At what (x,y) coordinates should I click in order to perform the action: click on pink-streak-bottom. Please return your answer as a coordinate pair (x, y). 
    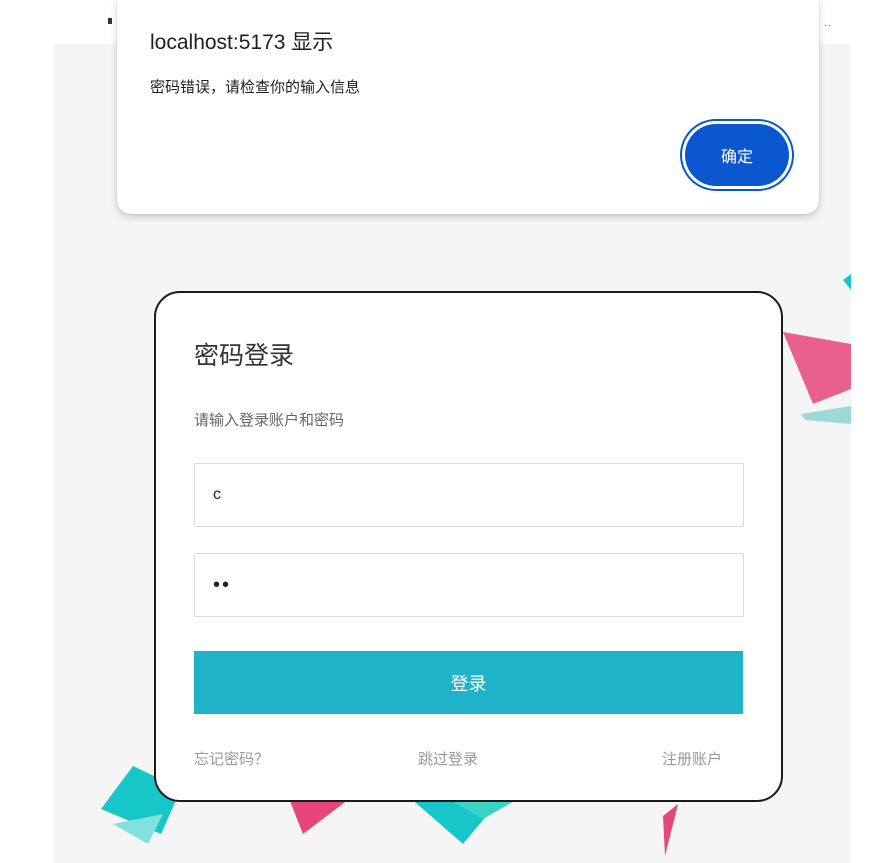
    Looking at the image, I should click on (670, 830).